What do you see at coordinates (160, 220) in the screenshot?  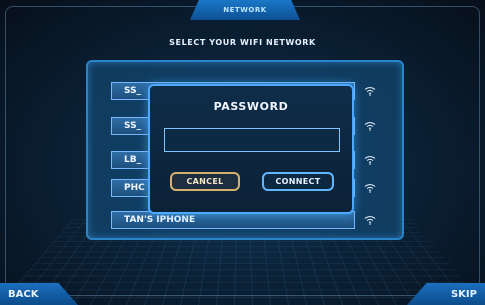 I see `network-item-label: TAN'S IPHONE` at bounding box center [160, 220].